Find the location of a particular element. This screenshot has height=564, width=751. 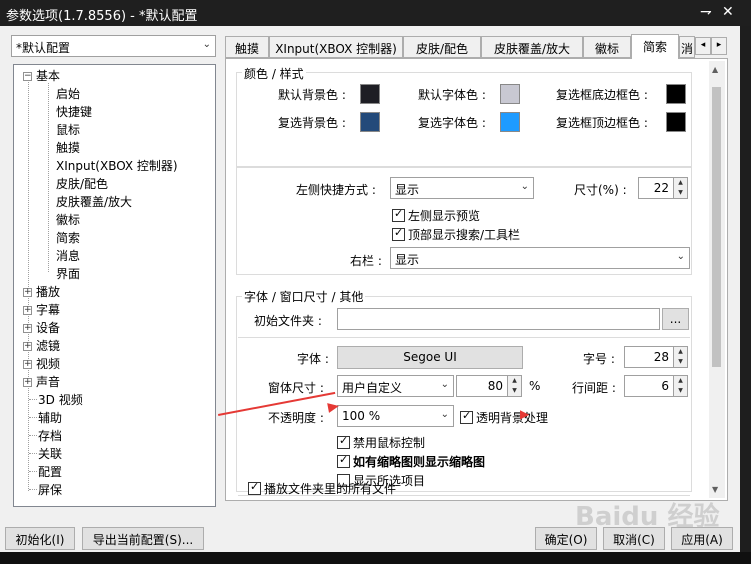

tree-item-shortcuts: 快捷键 is located at coordinates (74, 112).